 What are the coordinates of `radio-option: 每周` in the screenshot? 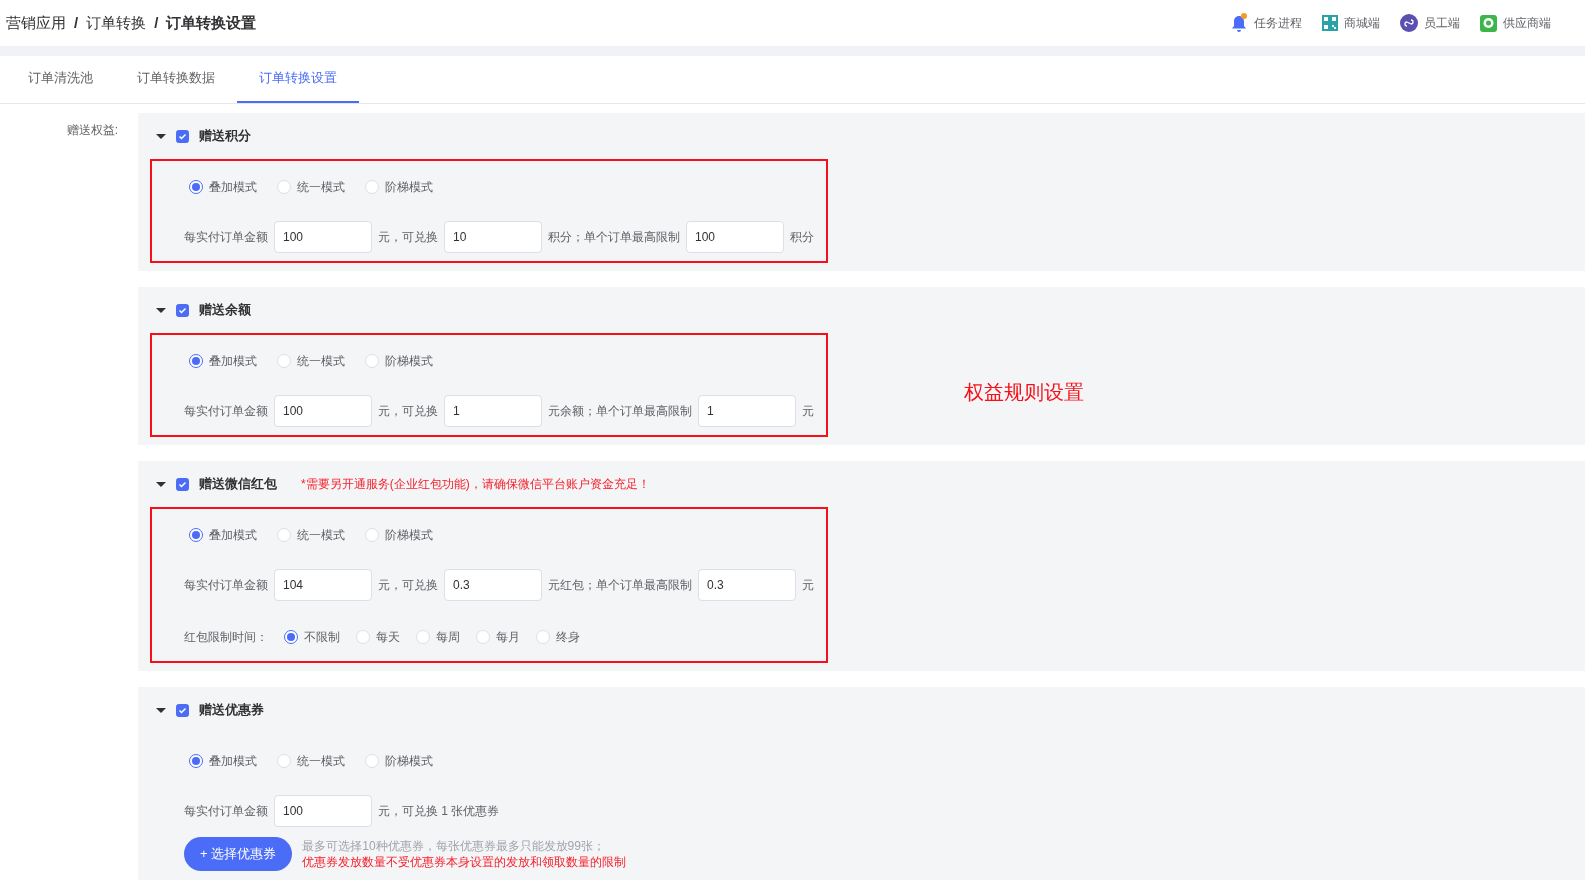 It's located at (438, 637).